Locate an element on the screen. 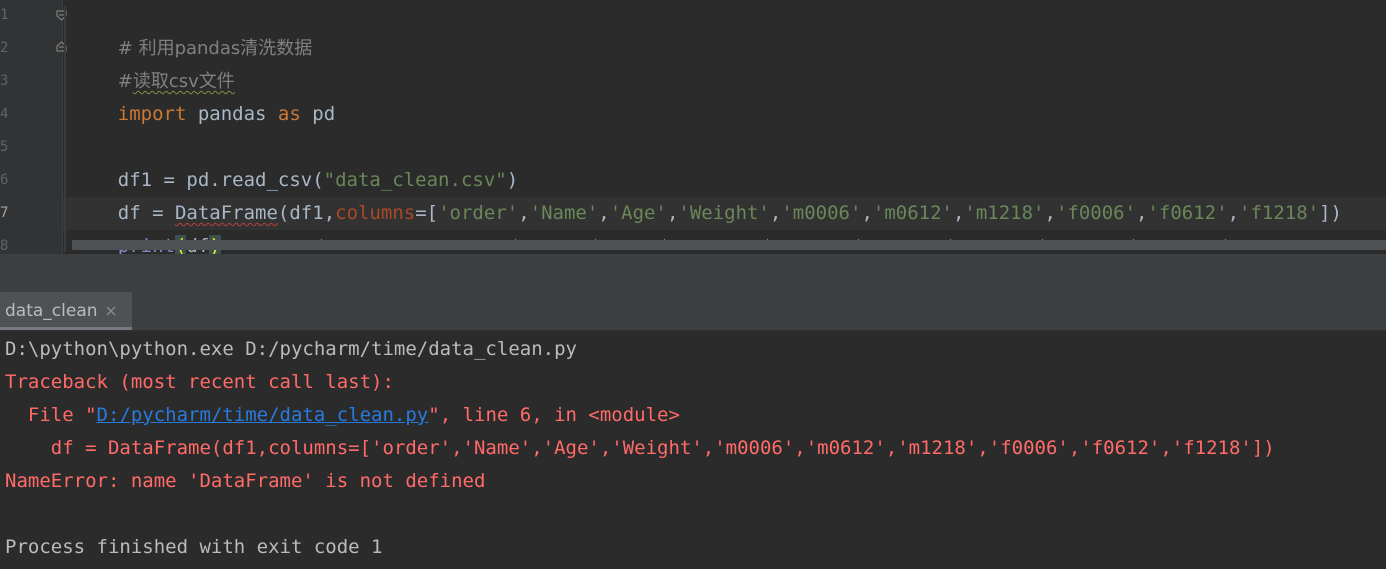 This screenshot has width=1386, height=569. column-string: 'Age' is located at coordinates (638, 213).